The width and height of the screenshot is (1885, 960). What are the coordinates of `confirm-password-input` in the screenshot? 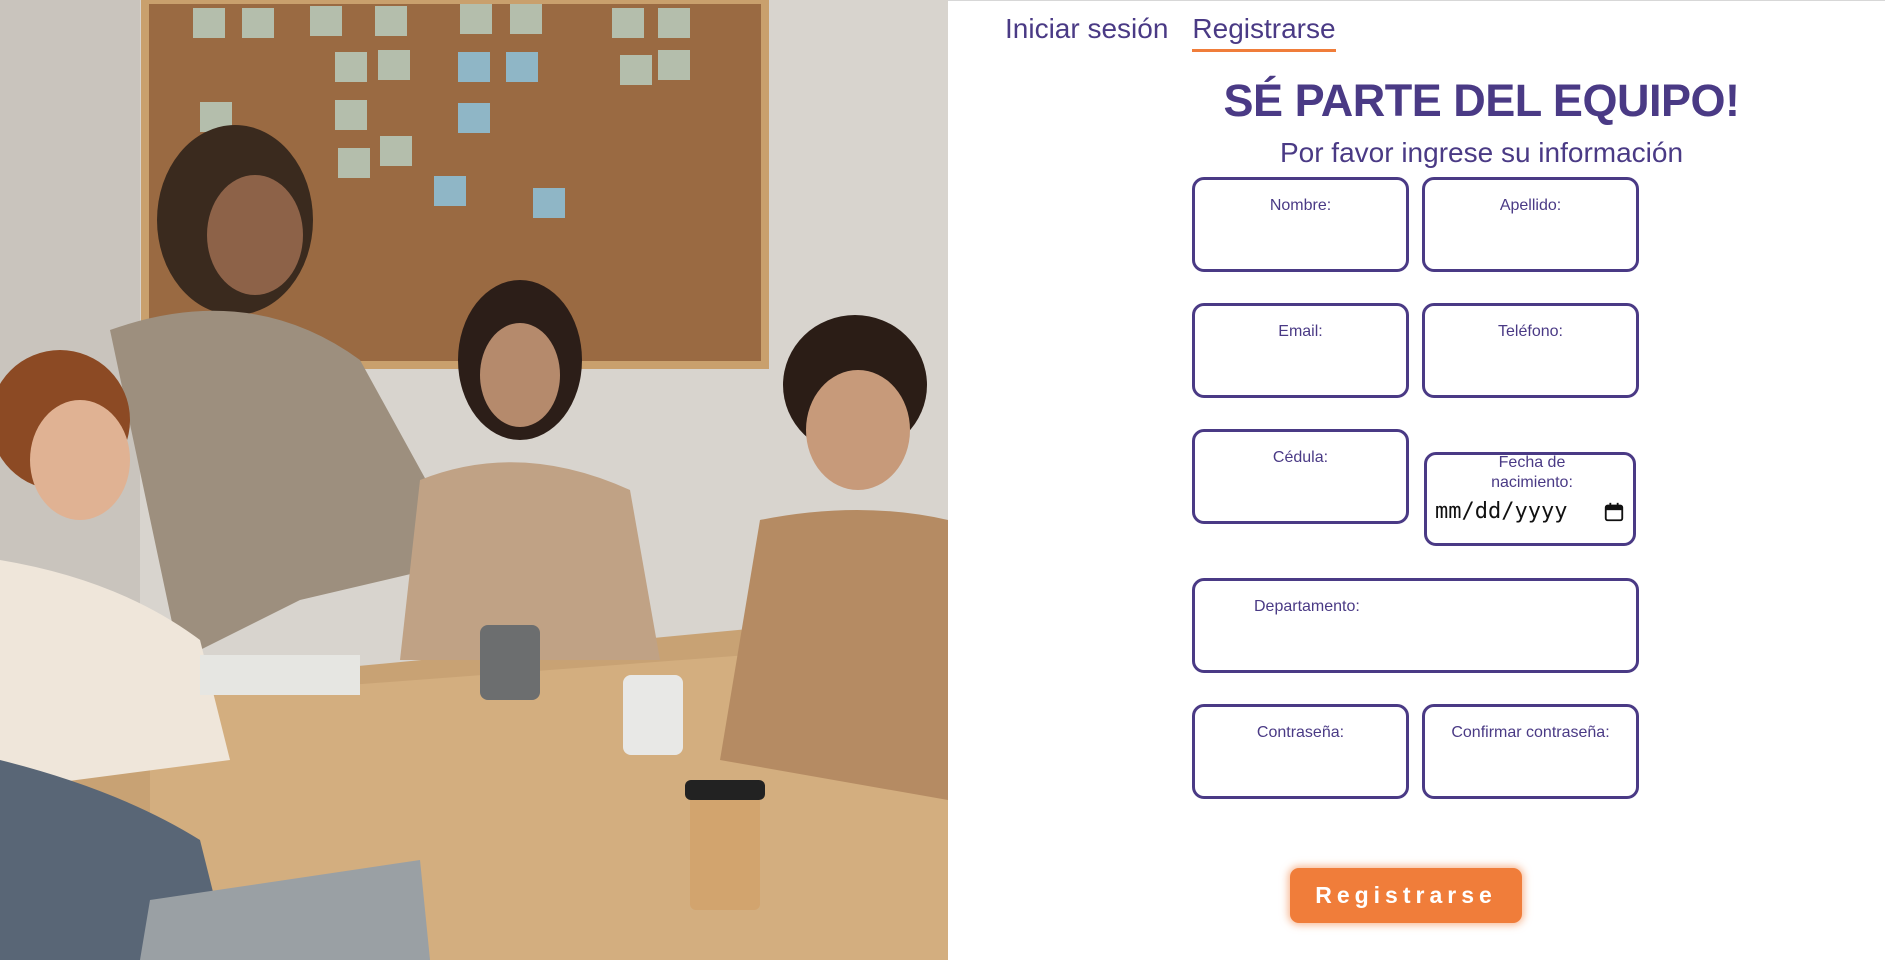 It's located at (1530, 773).